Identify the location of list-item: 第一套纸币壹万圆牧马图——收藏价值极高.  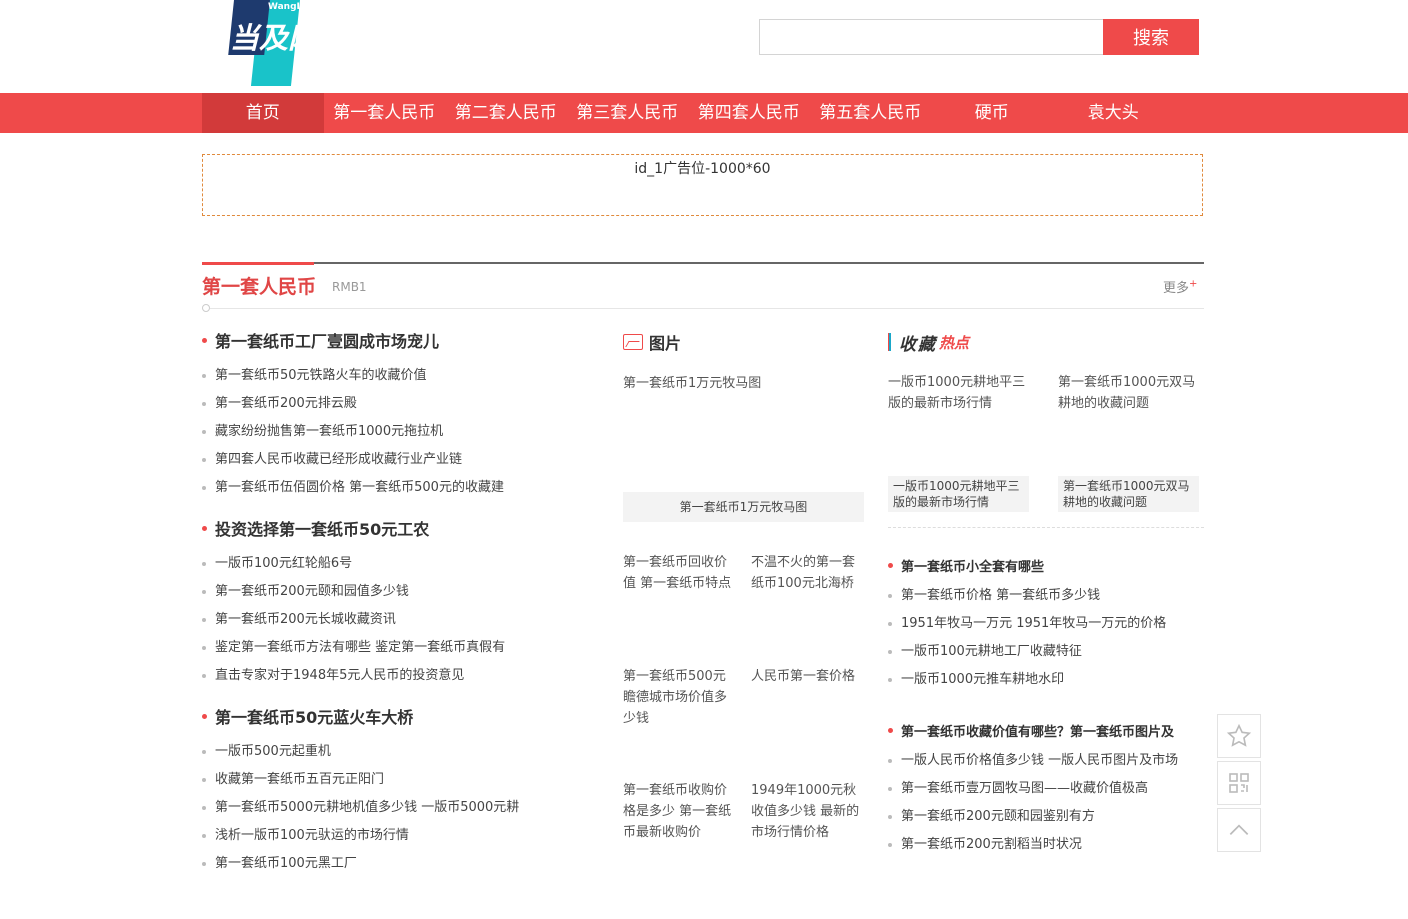
(1046, 789).